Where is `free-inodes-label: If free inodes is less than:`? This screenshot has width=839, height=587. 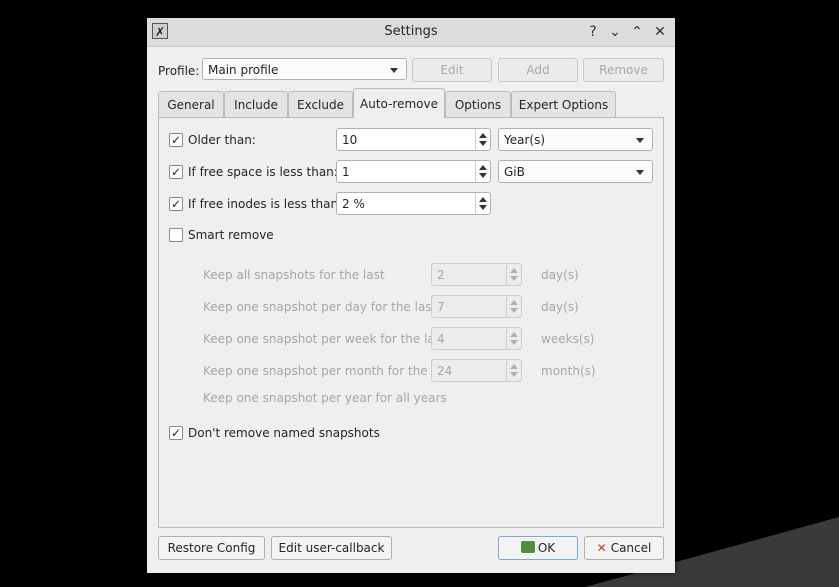 free-inodes-label: If free inodes is less than: is located at coordinates (265, 204).